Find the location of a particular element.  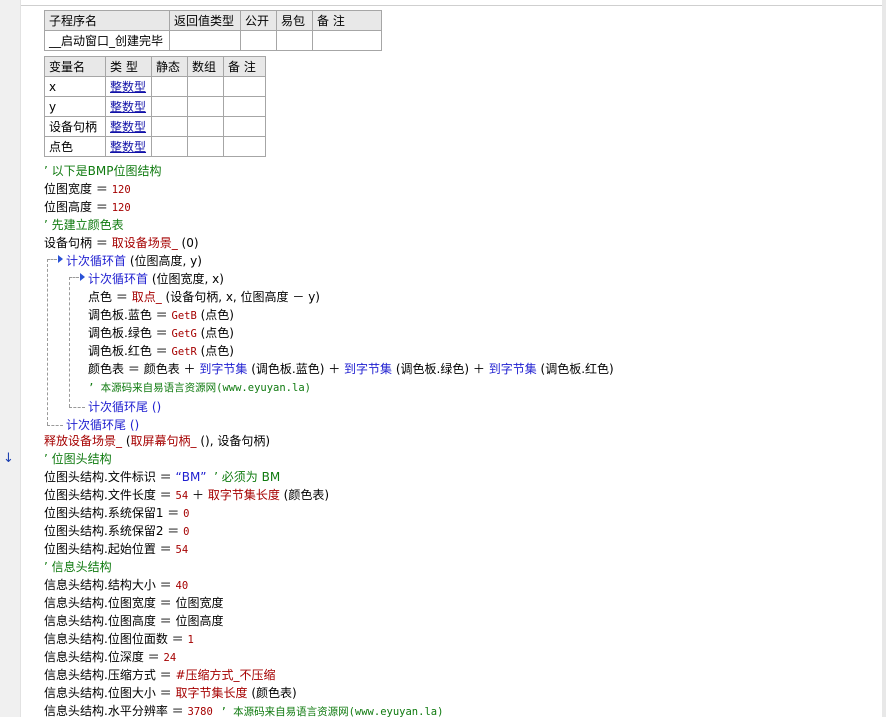

code-line: 信息头结构.位图位面数 ＝ 1 is located at coordinates (119, 639).